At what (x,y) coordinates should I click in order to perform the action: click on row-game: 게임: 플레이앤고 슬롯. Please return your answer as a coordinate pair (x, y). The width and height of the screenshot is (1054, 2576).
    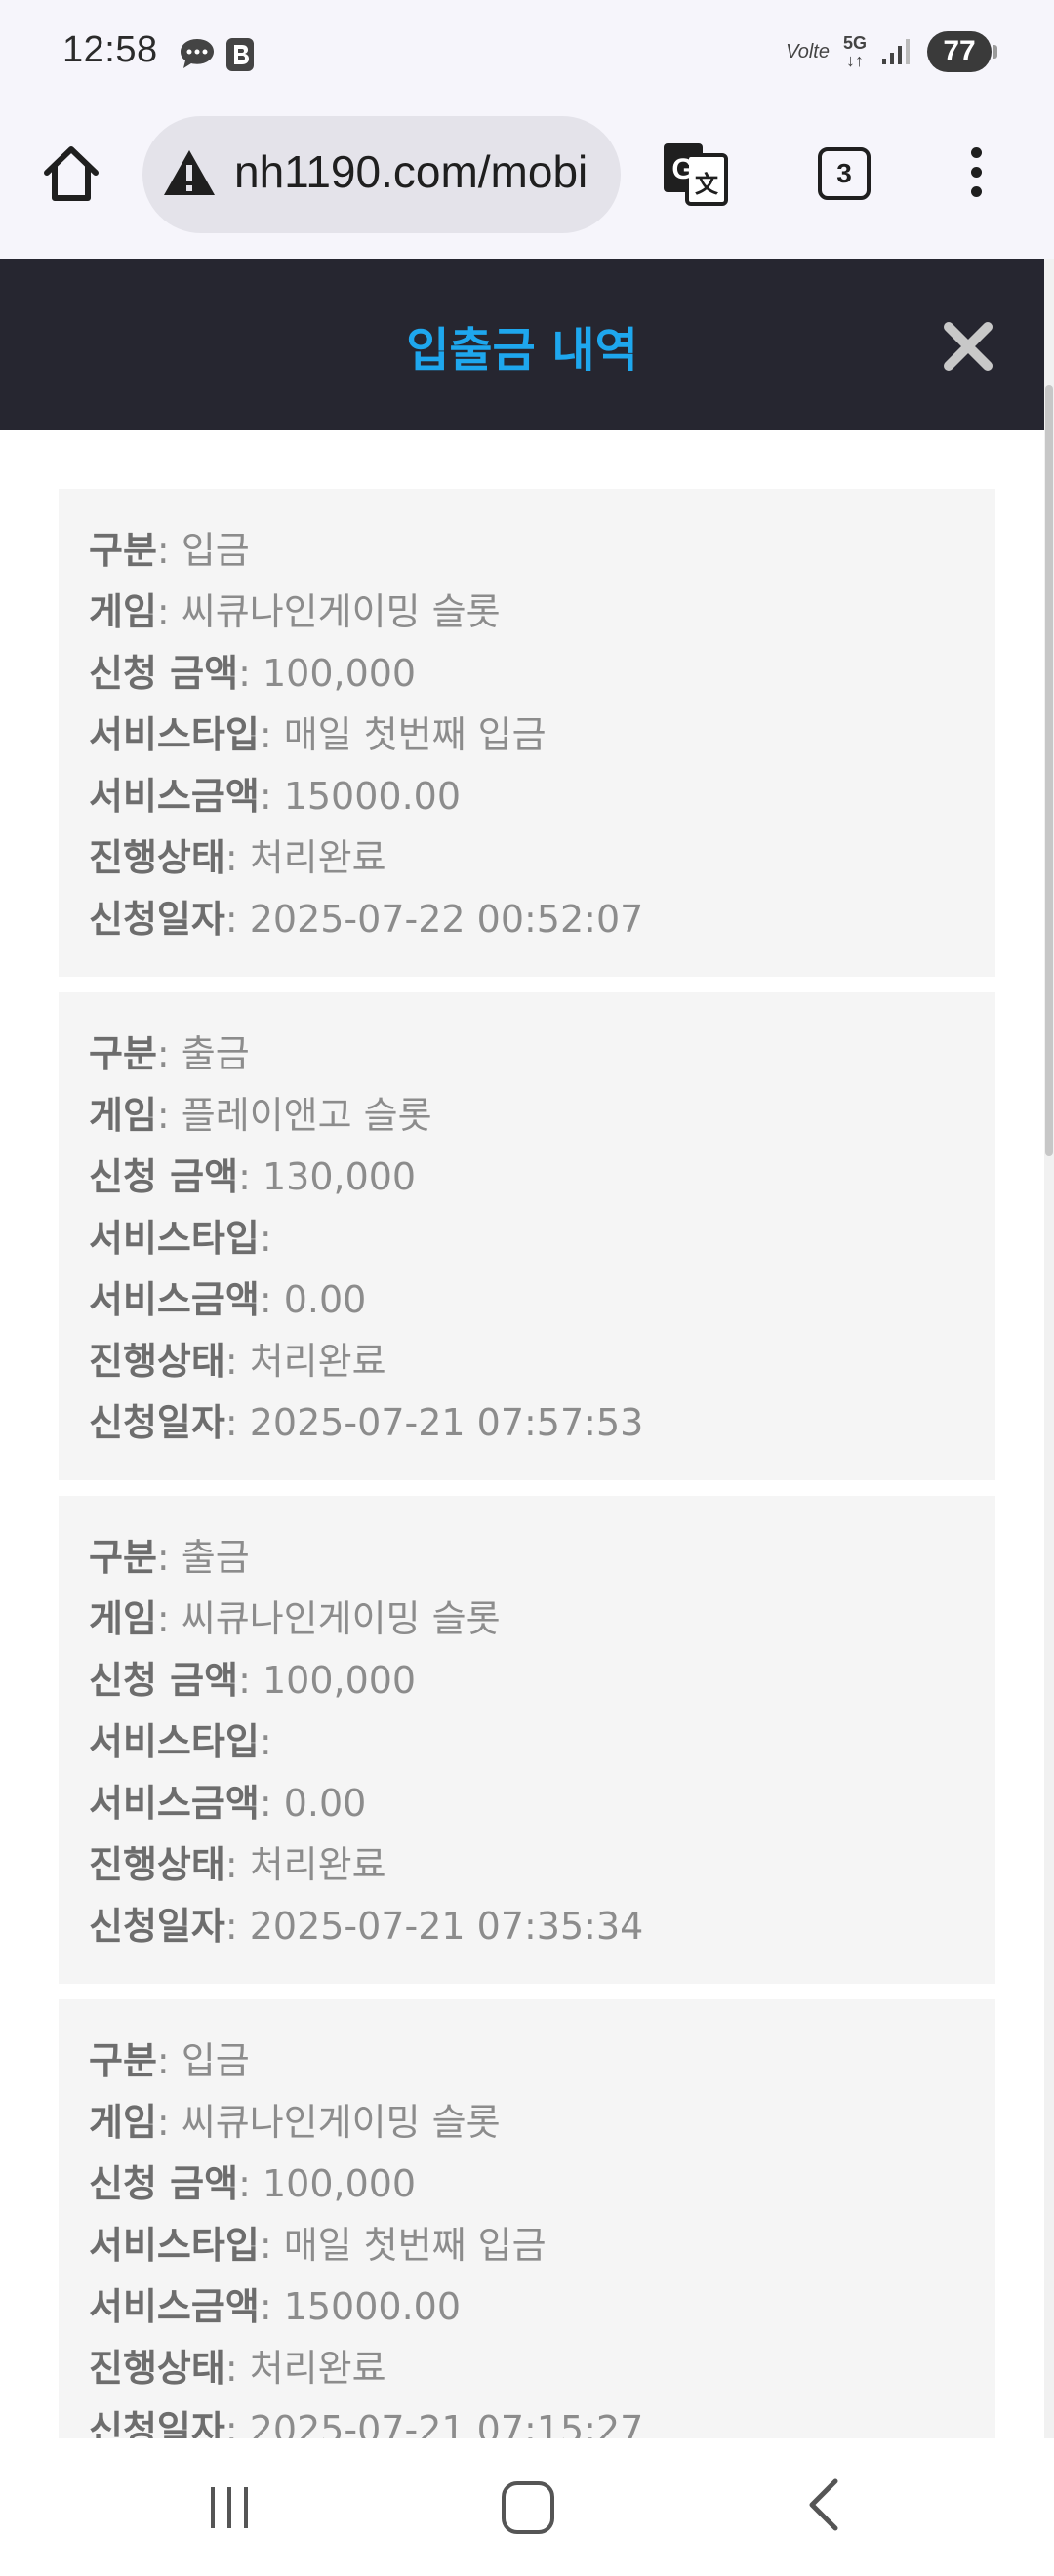
    Looking at the image, I should click on (260, 1112).